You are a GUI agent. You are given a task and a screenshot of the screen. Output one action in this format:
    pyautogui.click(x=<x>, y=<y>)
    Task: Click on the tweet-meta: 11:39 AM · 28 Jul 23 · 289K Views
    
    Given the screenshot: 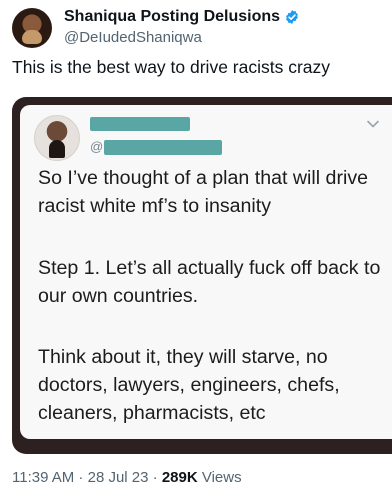 What is the action you would take?
    pyautogui.click(x=127, y=477)
    